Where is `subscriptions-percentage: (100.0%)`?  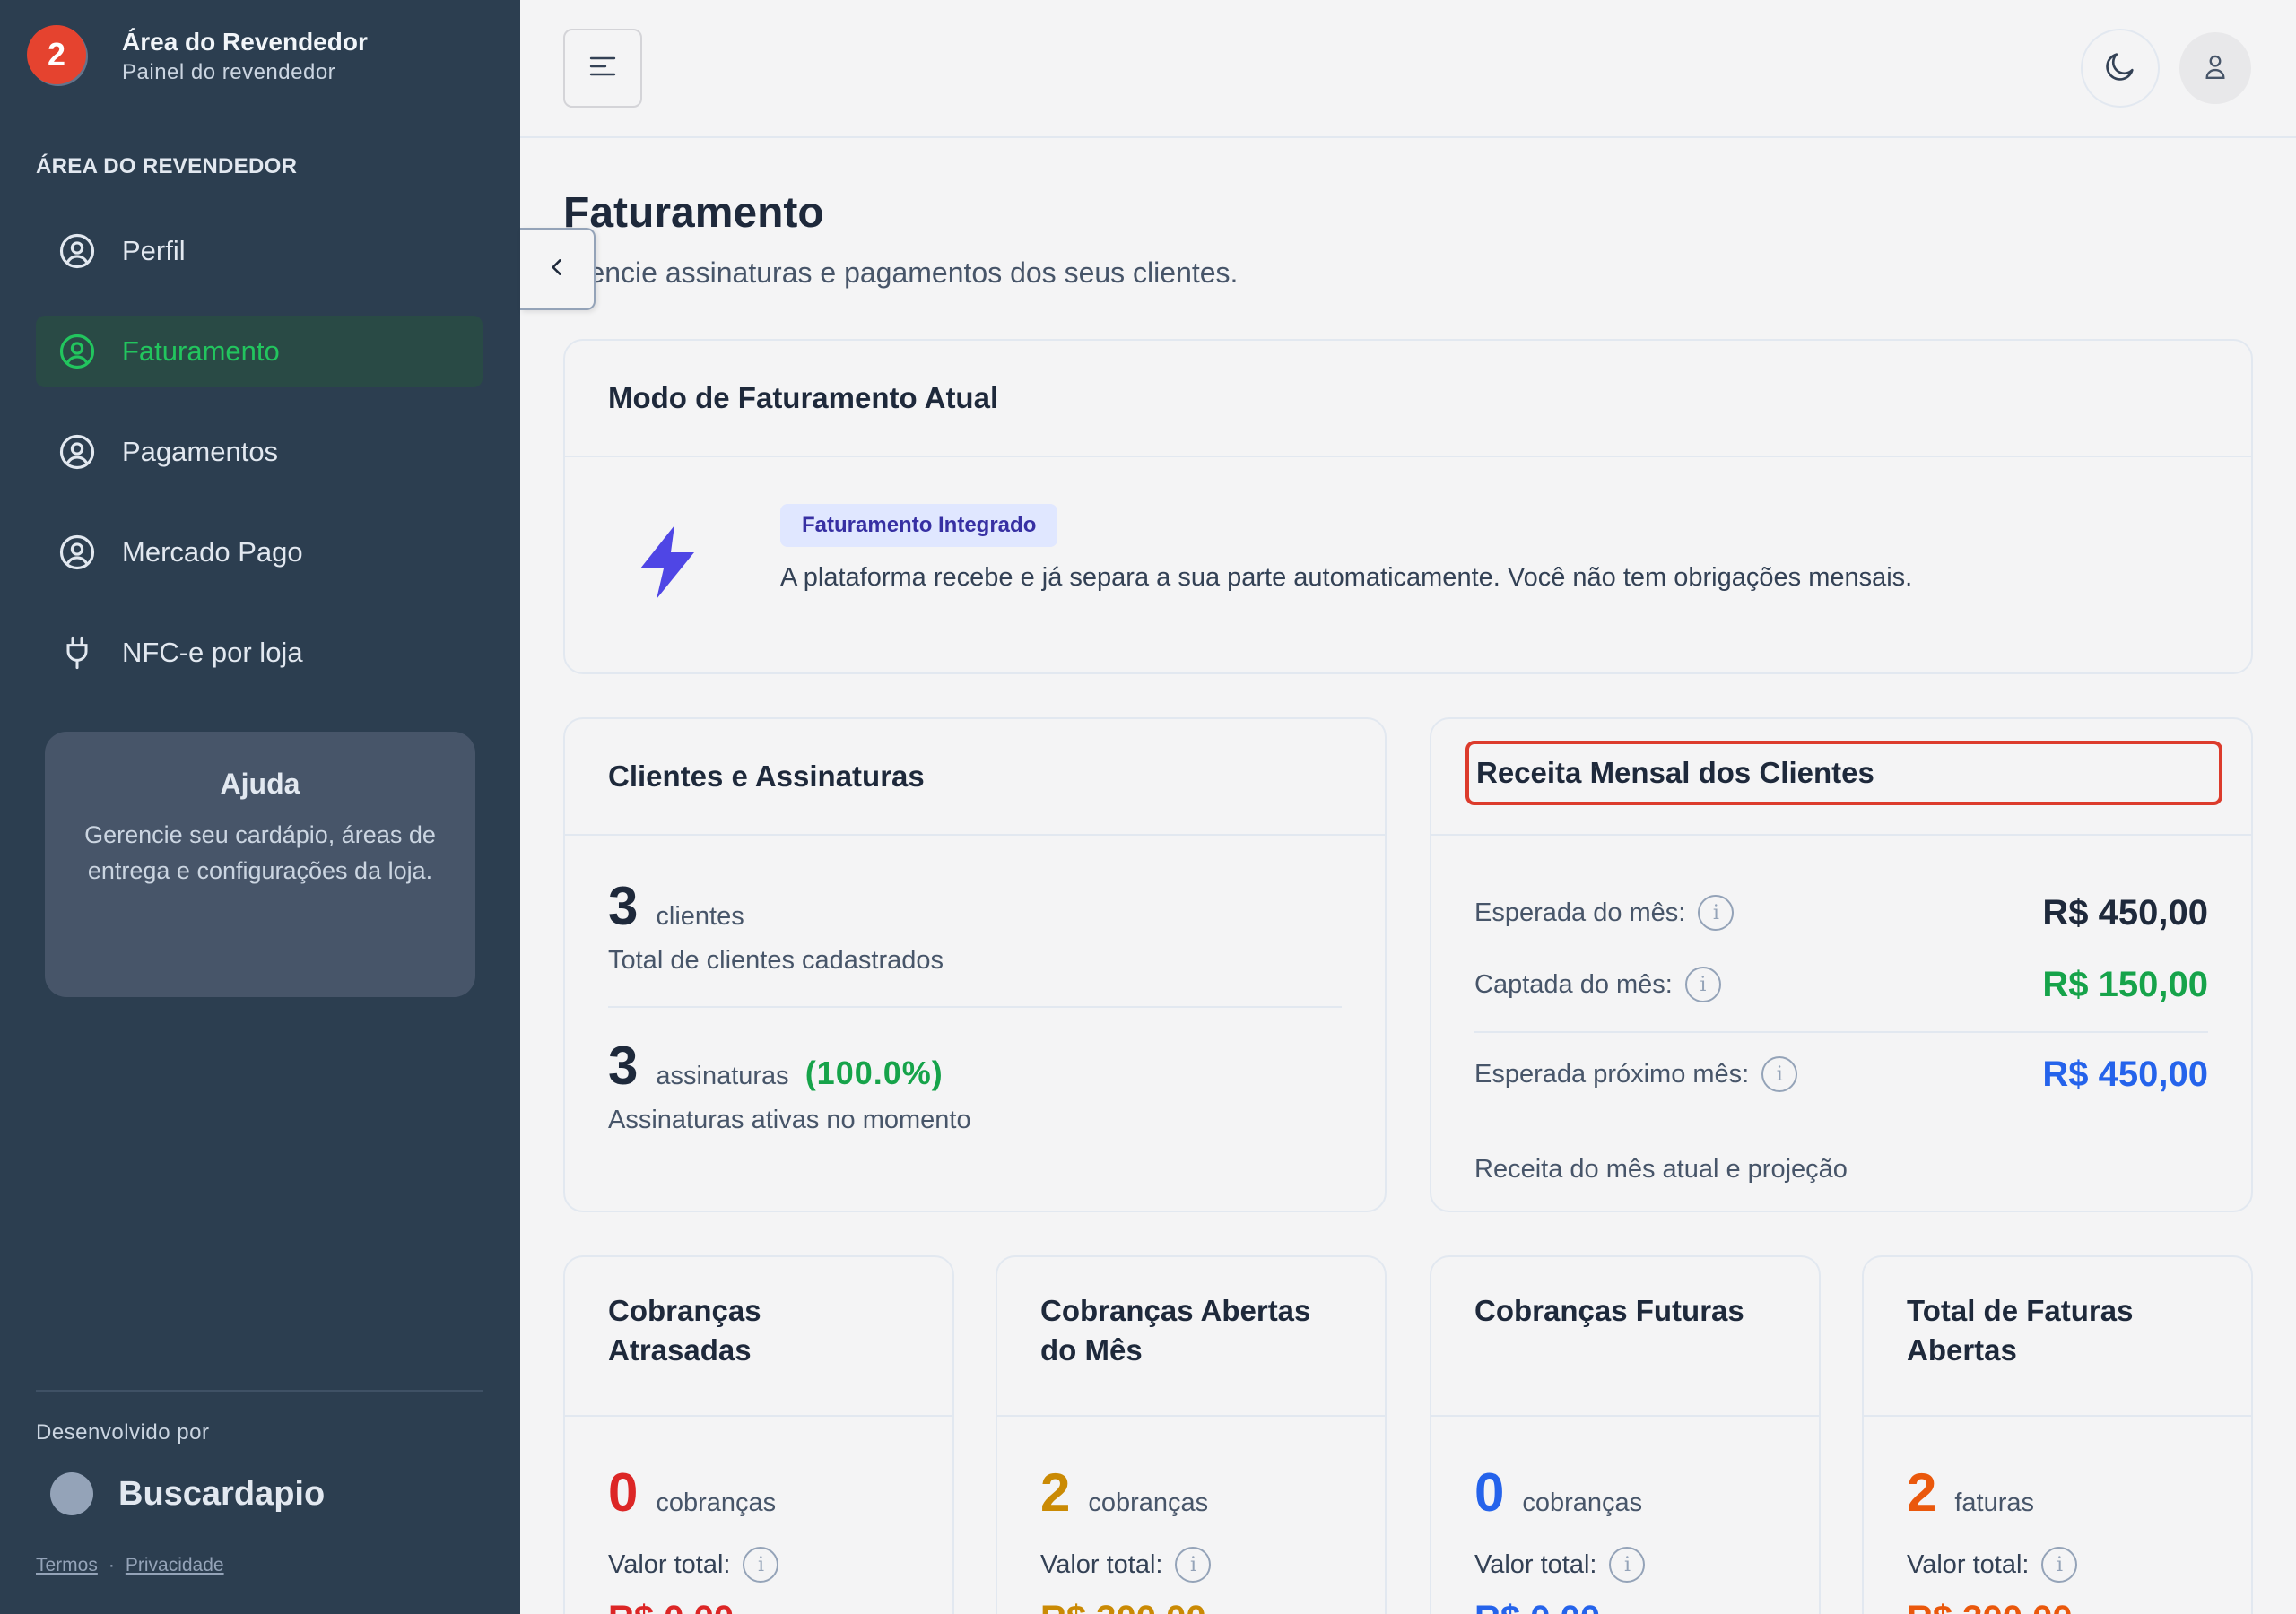 subscriptions-percentage: (100.0%) is located at coordinates (874, 1072).